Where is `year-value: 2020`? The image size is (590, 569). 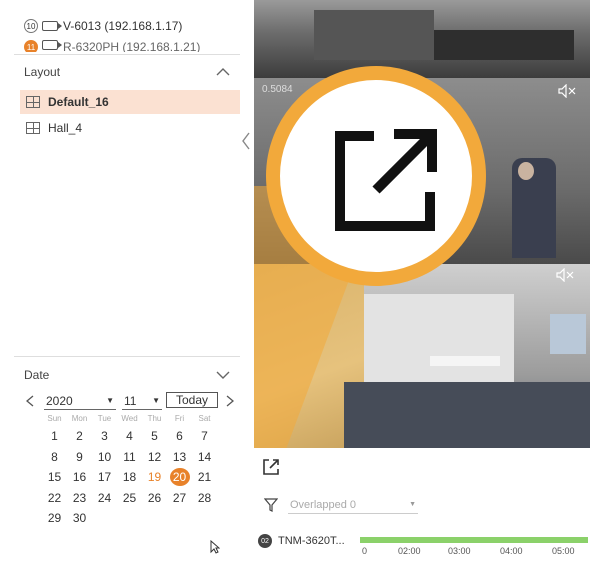 year-value: 2020 is located at coordinates (59, 400).